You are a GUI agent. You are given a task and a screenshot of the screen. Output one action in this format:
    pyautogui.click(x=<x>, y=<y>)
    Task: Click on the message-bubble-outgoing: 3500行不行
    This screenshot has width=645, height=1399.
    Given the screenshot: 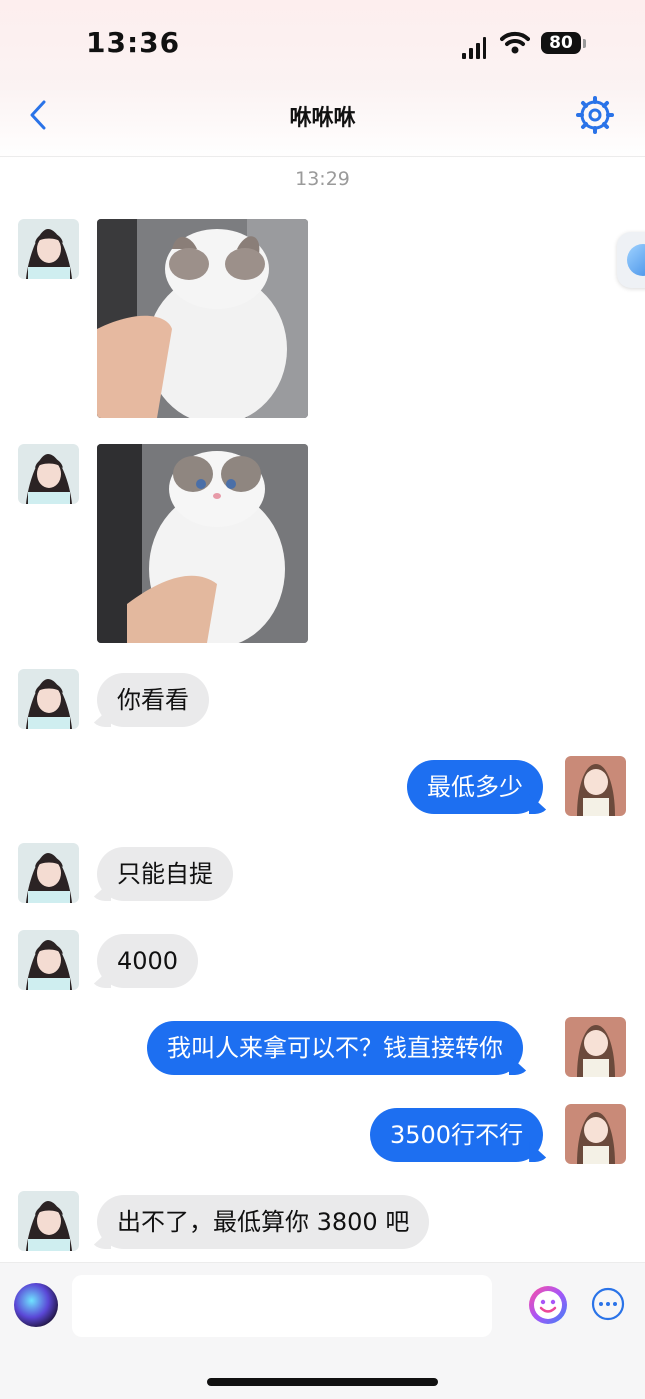 What is the action you would take?
    pyautogui.click(x=457, y=1135)
    